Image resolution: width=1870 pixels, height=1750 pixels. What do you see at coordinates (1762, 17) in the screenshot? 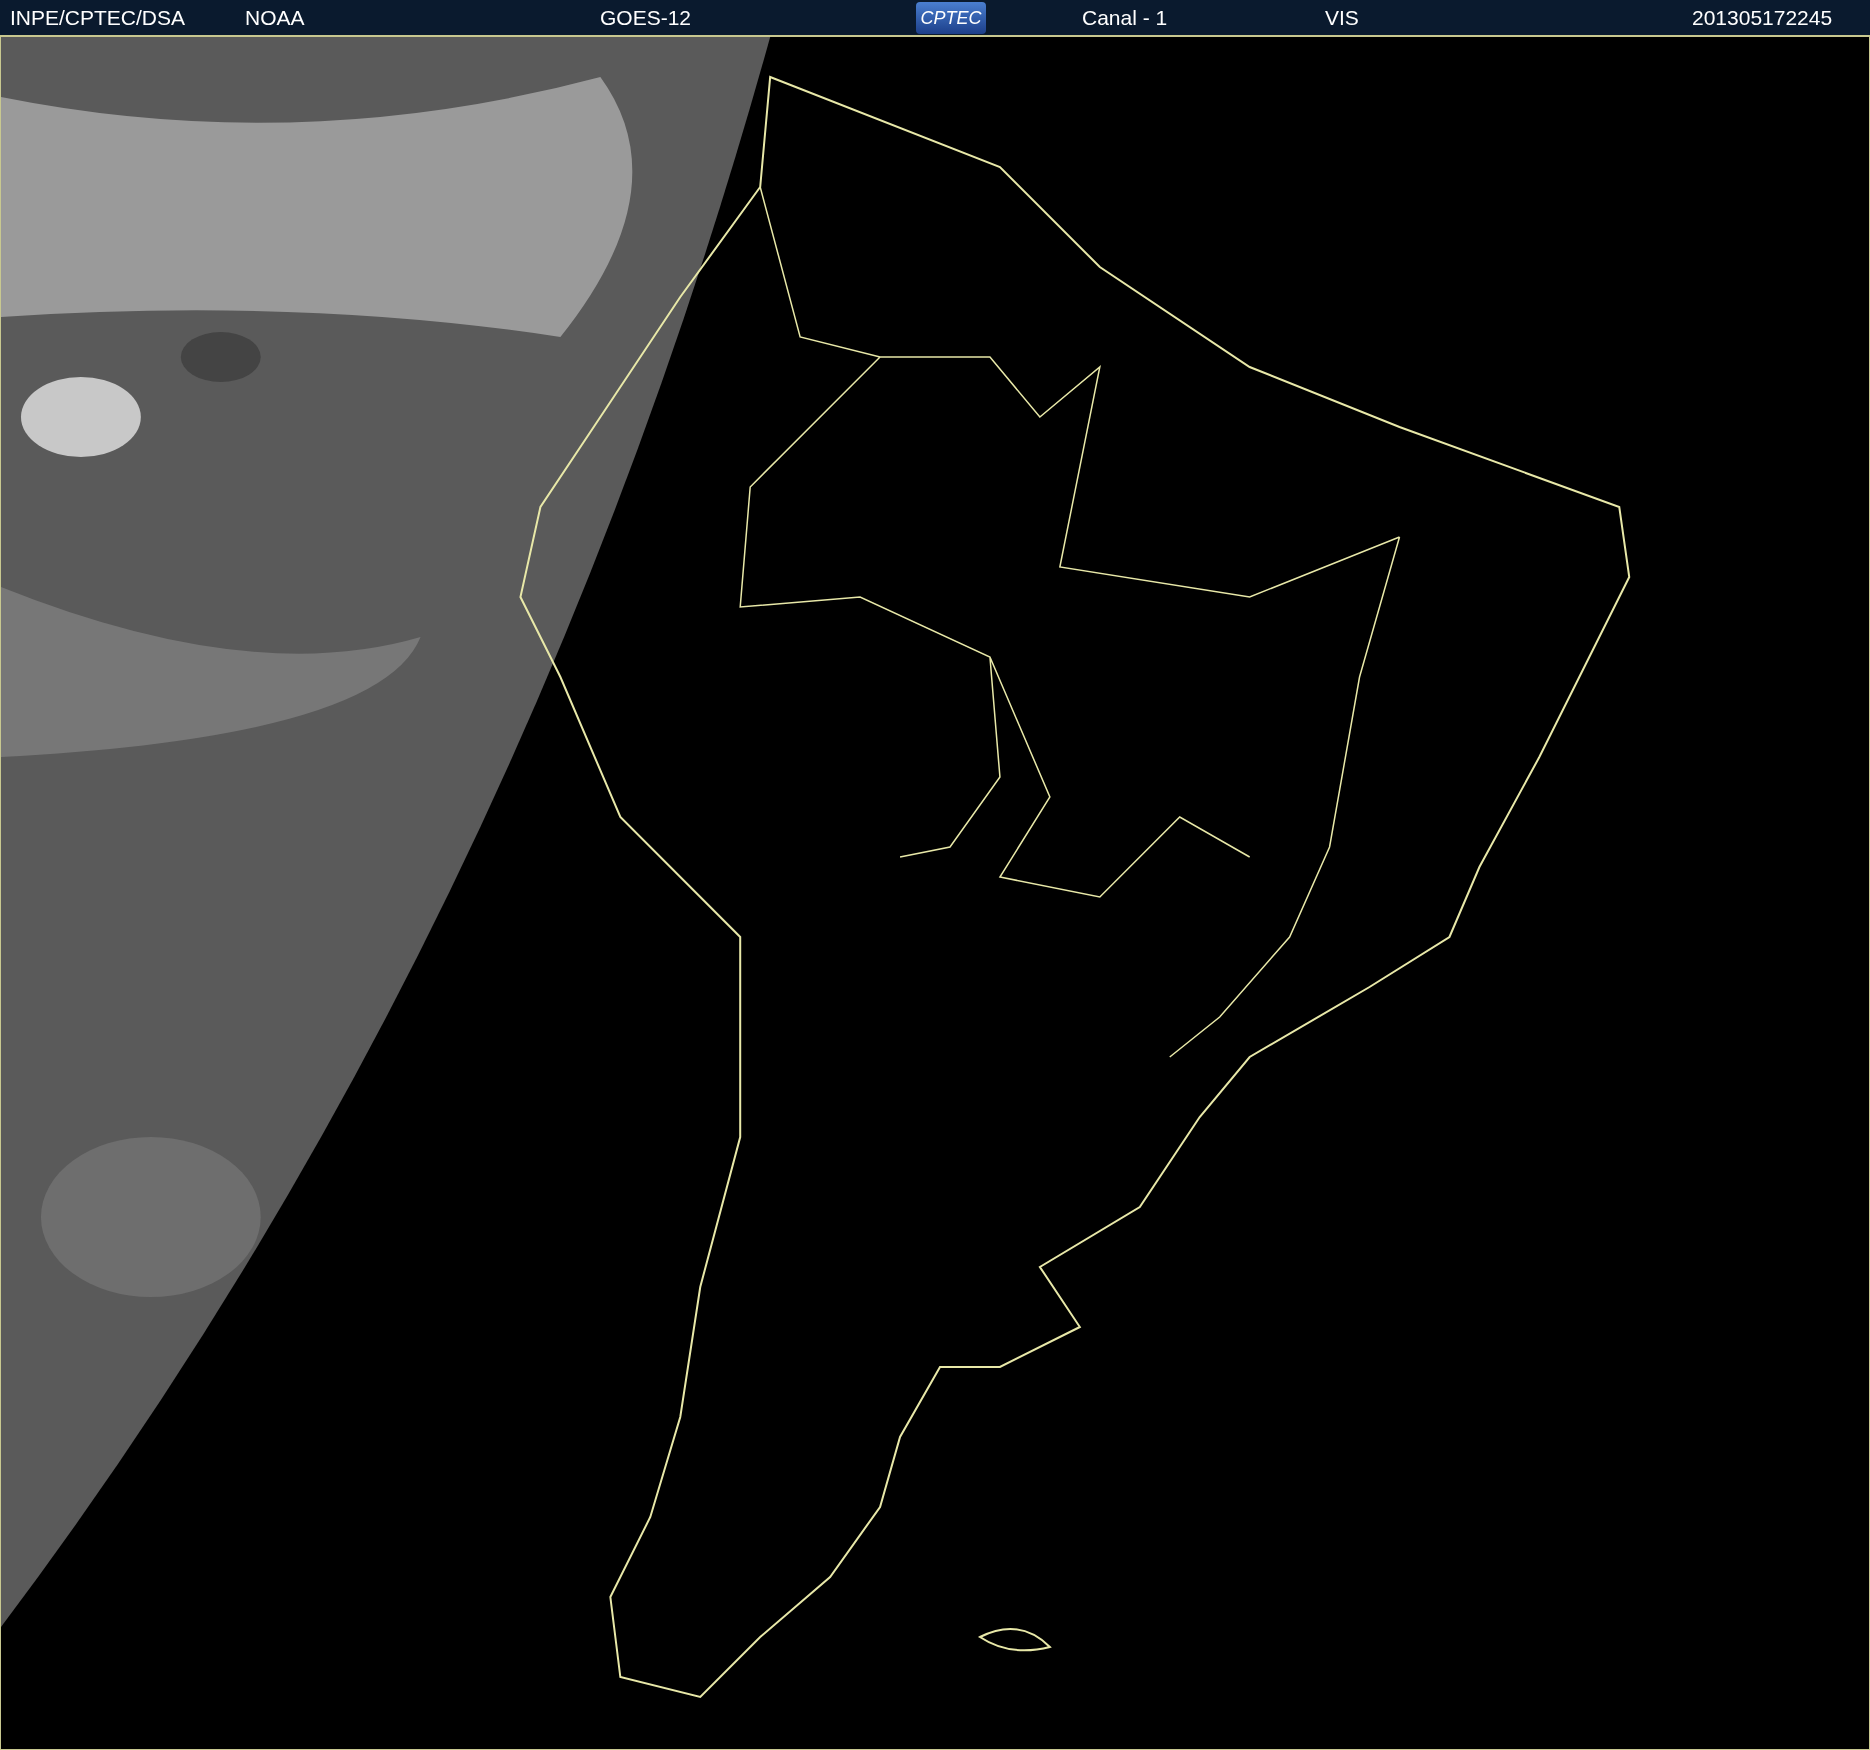
I see `timestamp-label: 201305172245` at bounding box center [1762, 17].